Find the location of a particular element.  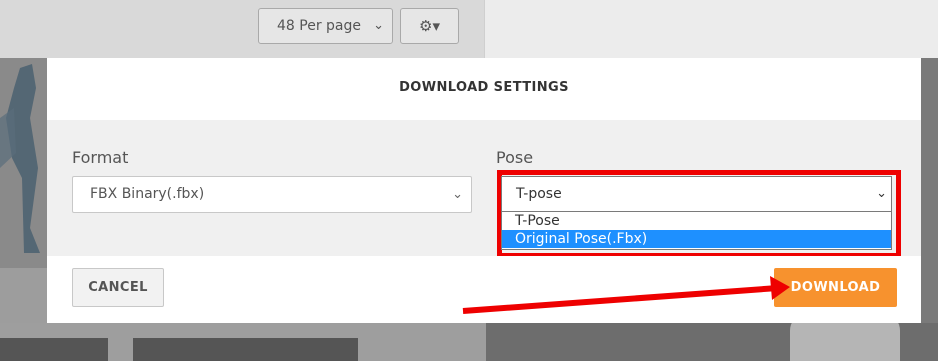

format-select-value: FBX Binary(.fbx) is located at coordinates (147, 194).